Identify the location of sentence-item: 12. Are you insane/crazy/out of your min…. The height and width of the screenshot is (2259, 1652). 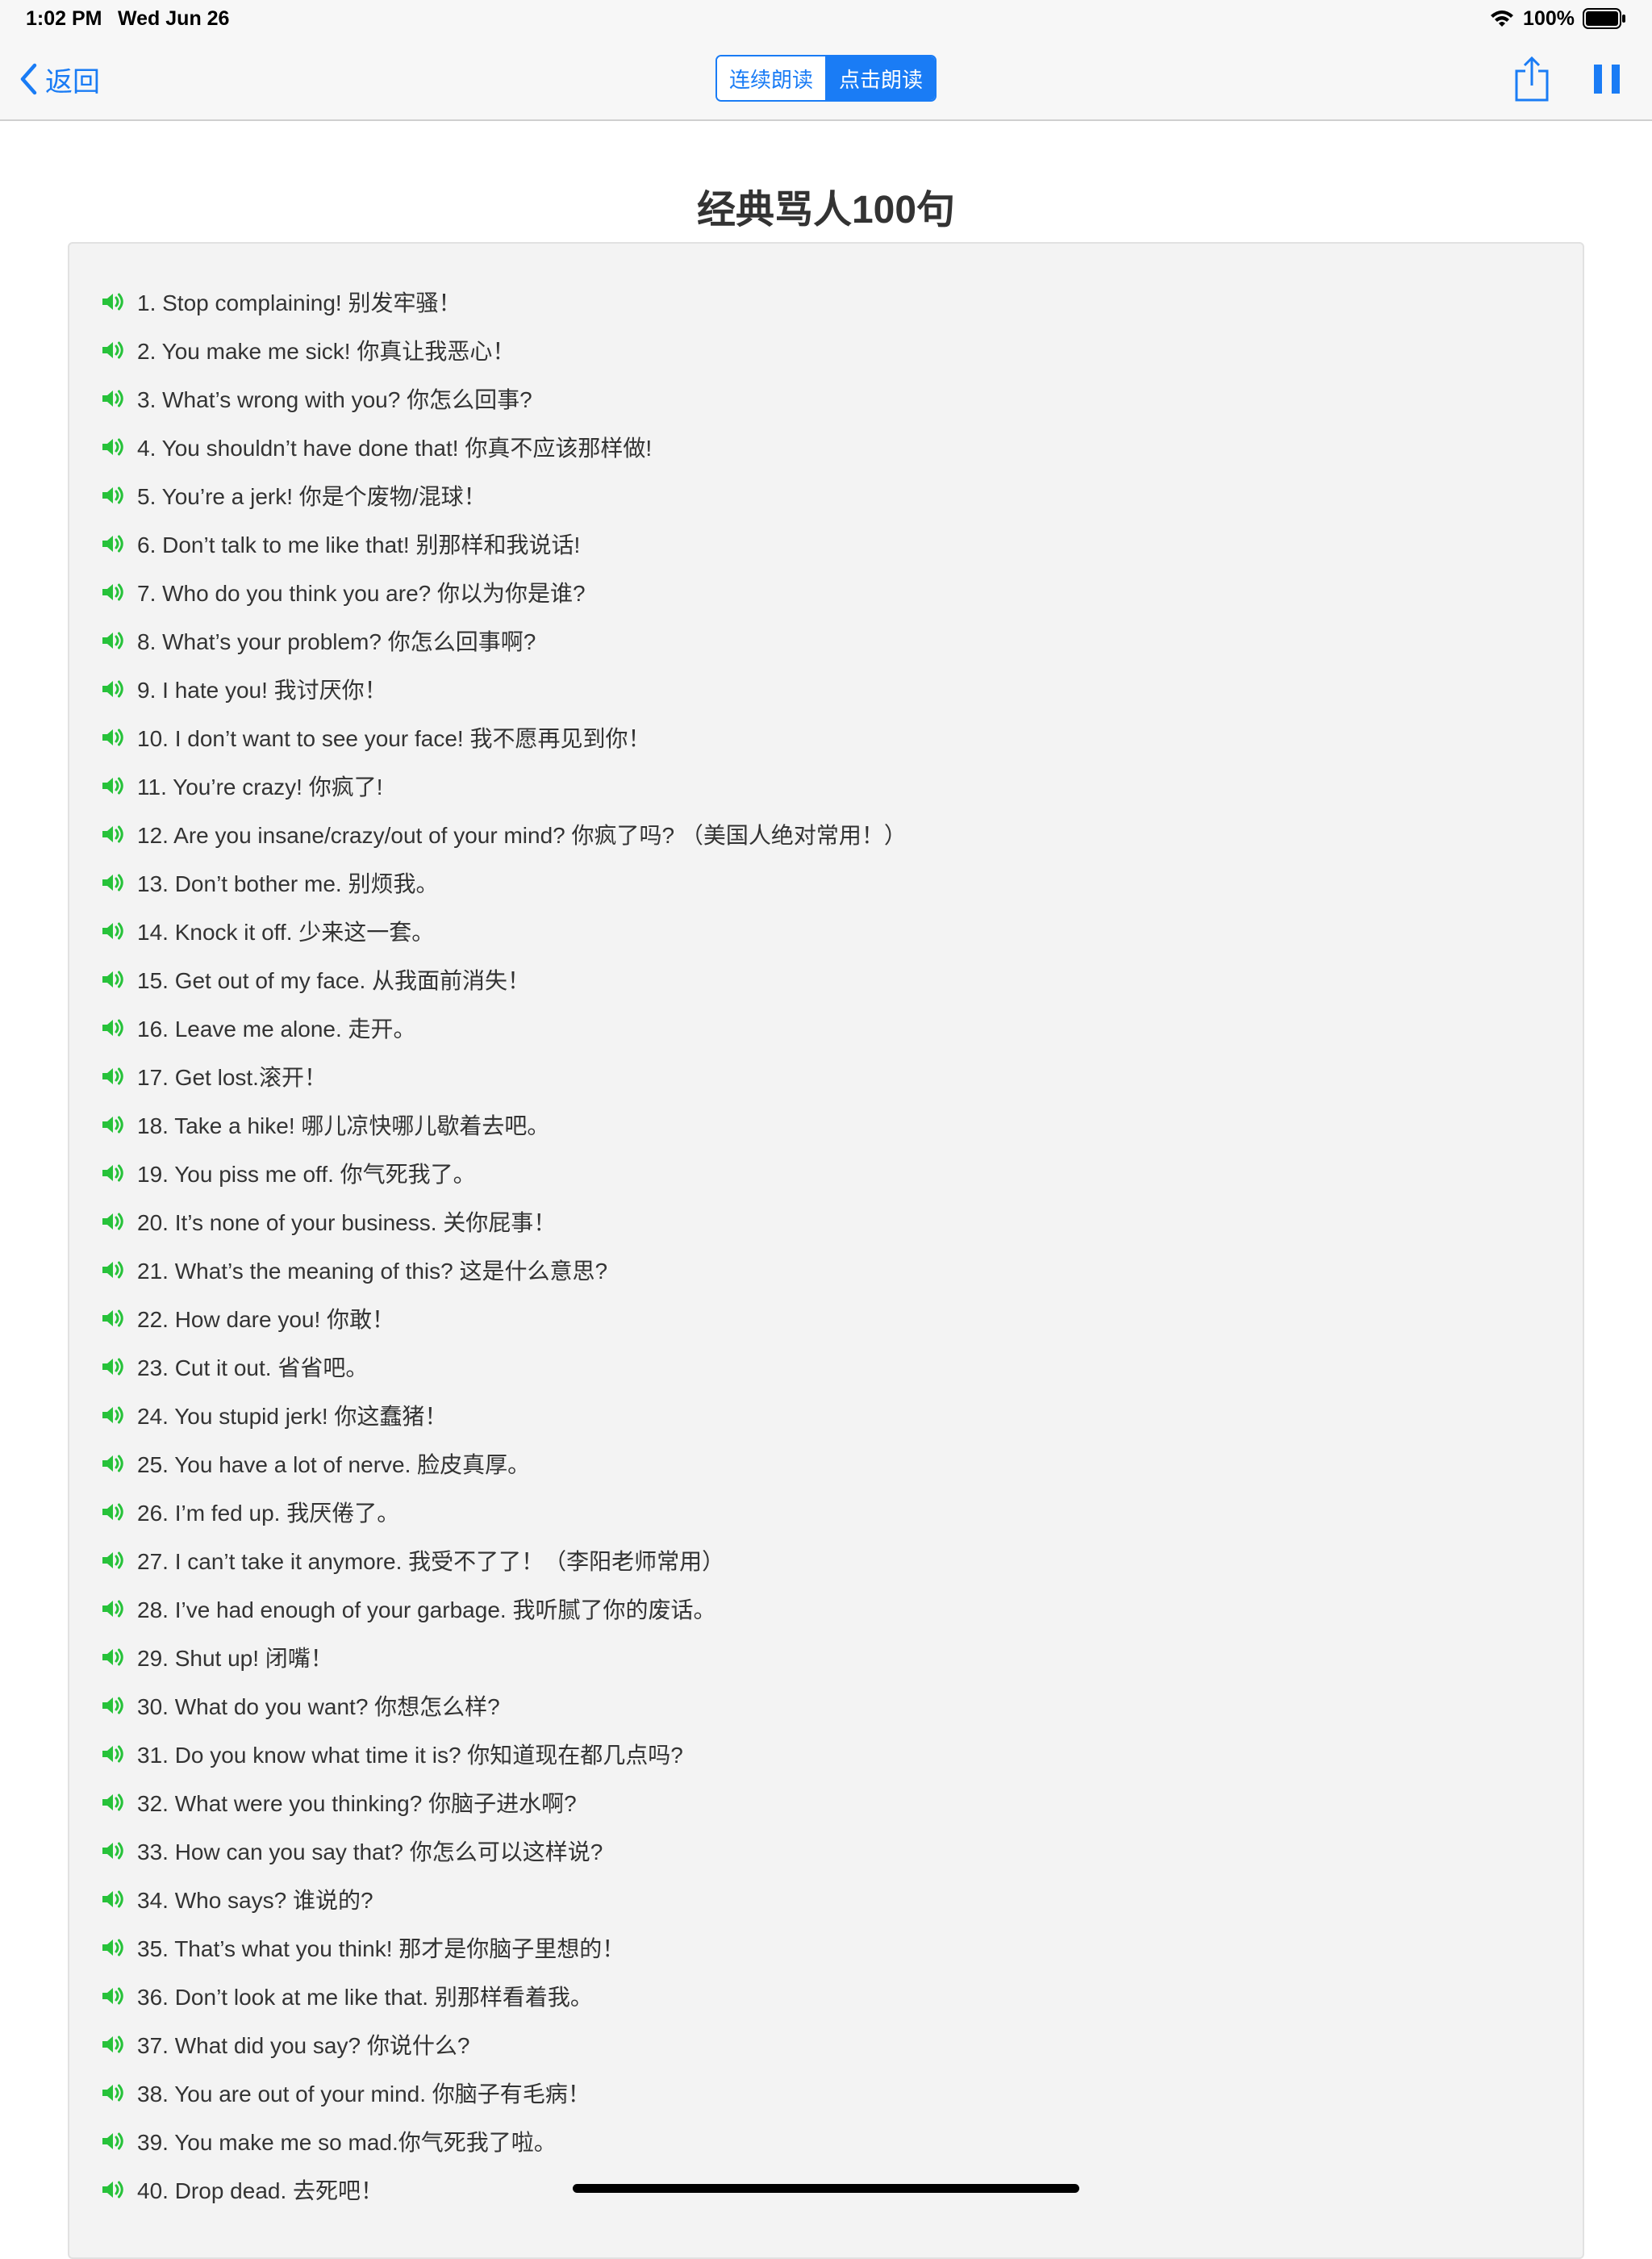
(503, 834).